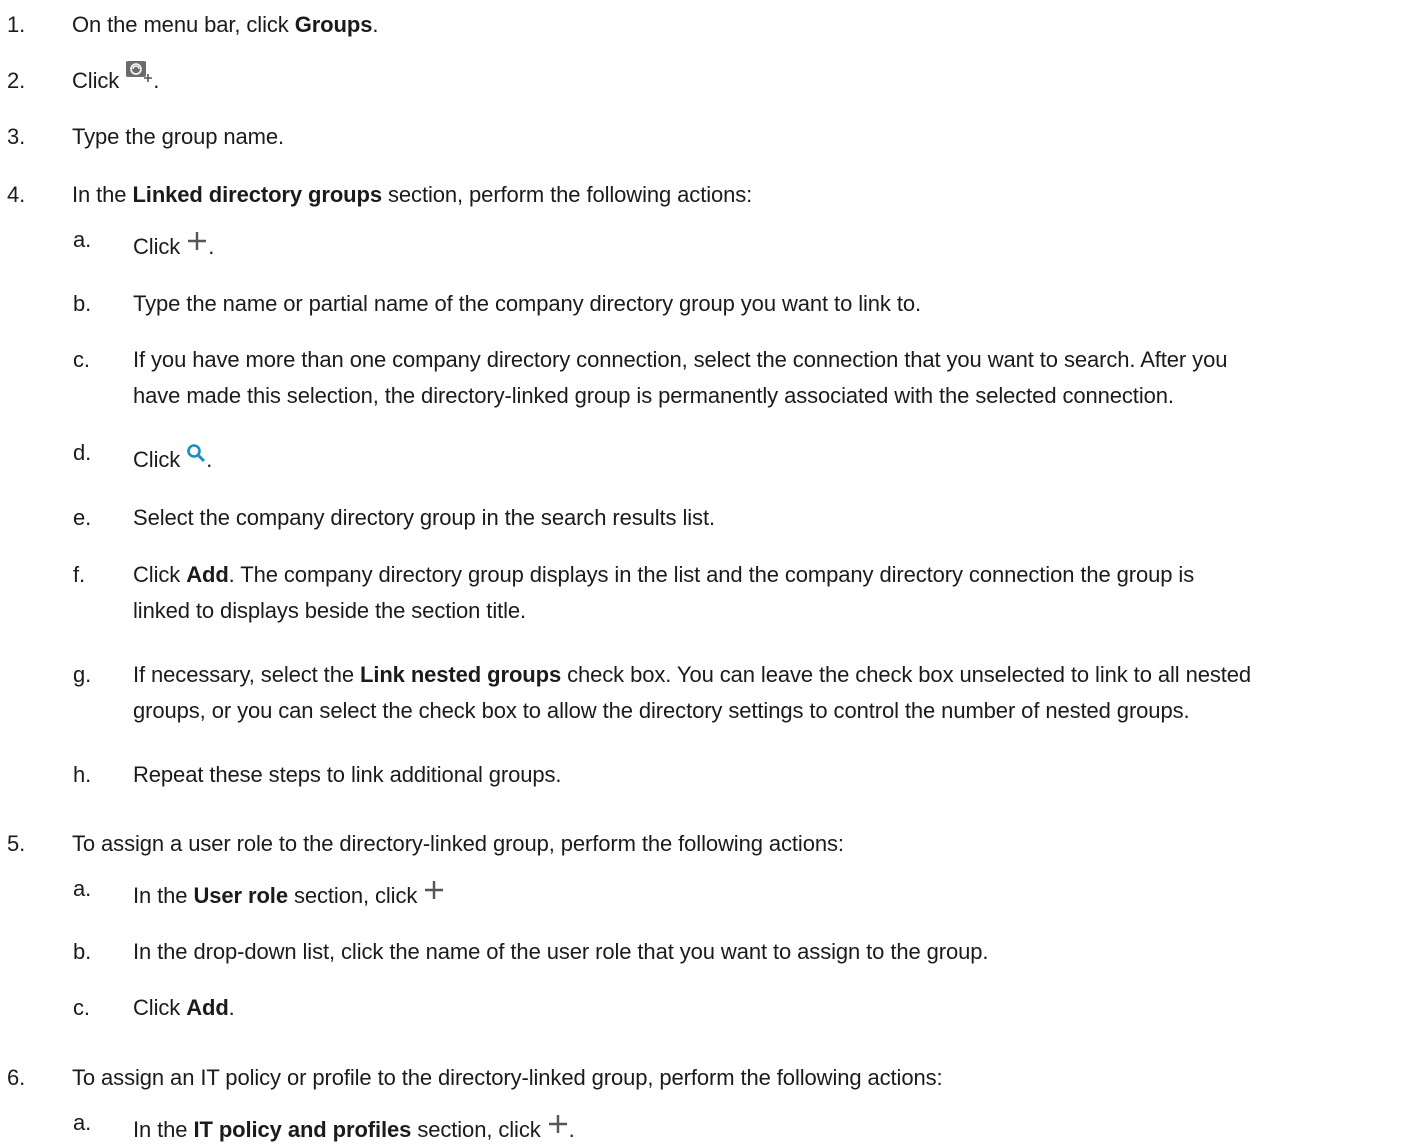 Image resolution: width=1421 pixels, height=1146 pixels. Describe the element at coordinates (178, 136) in the screenshot. I see `step-text: Type the group name.` at that location.